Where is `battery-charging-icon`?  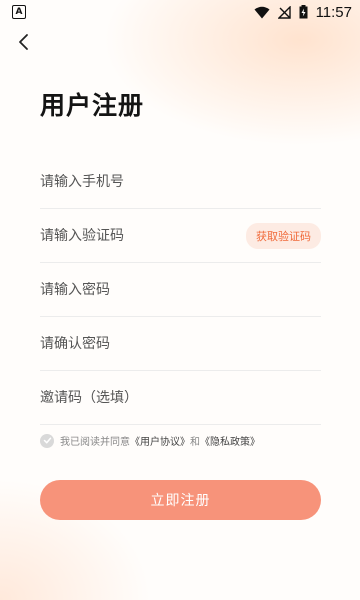 battery-charging-icon is located at coordinates (303, 12).